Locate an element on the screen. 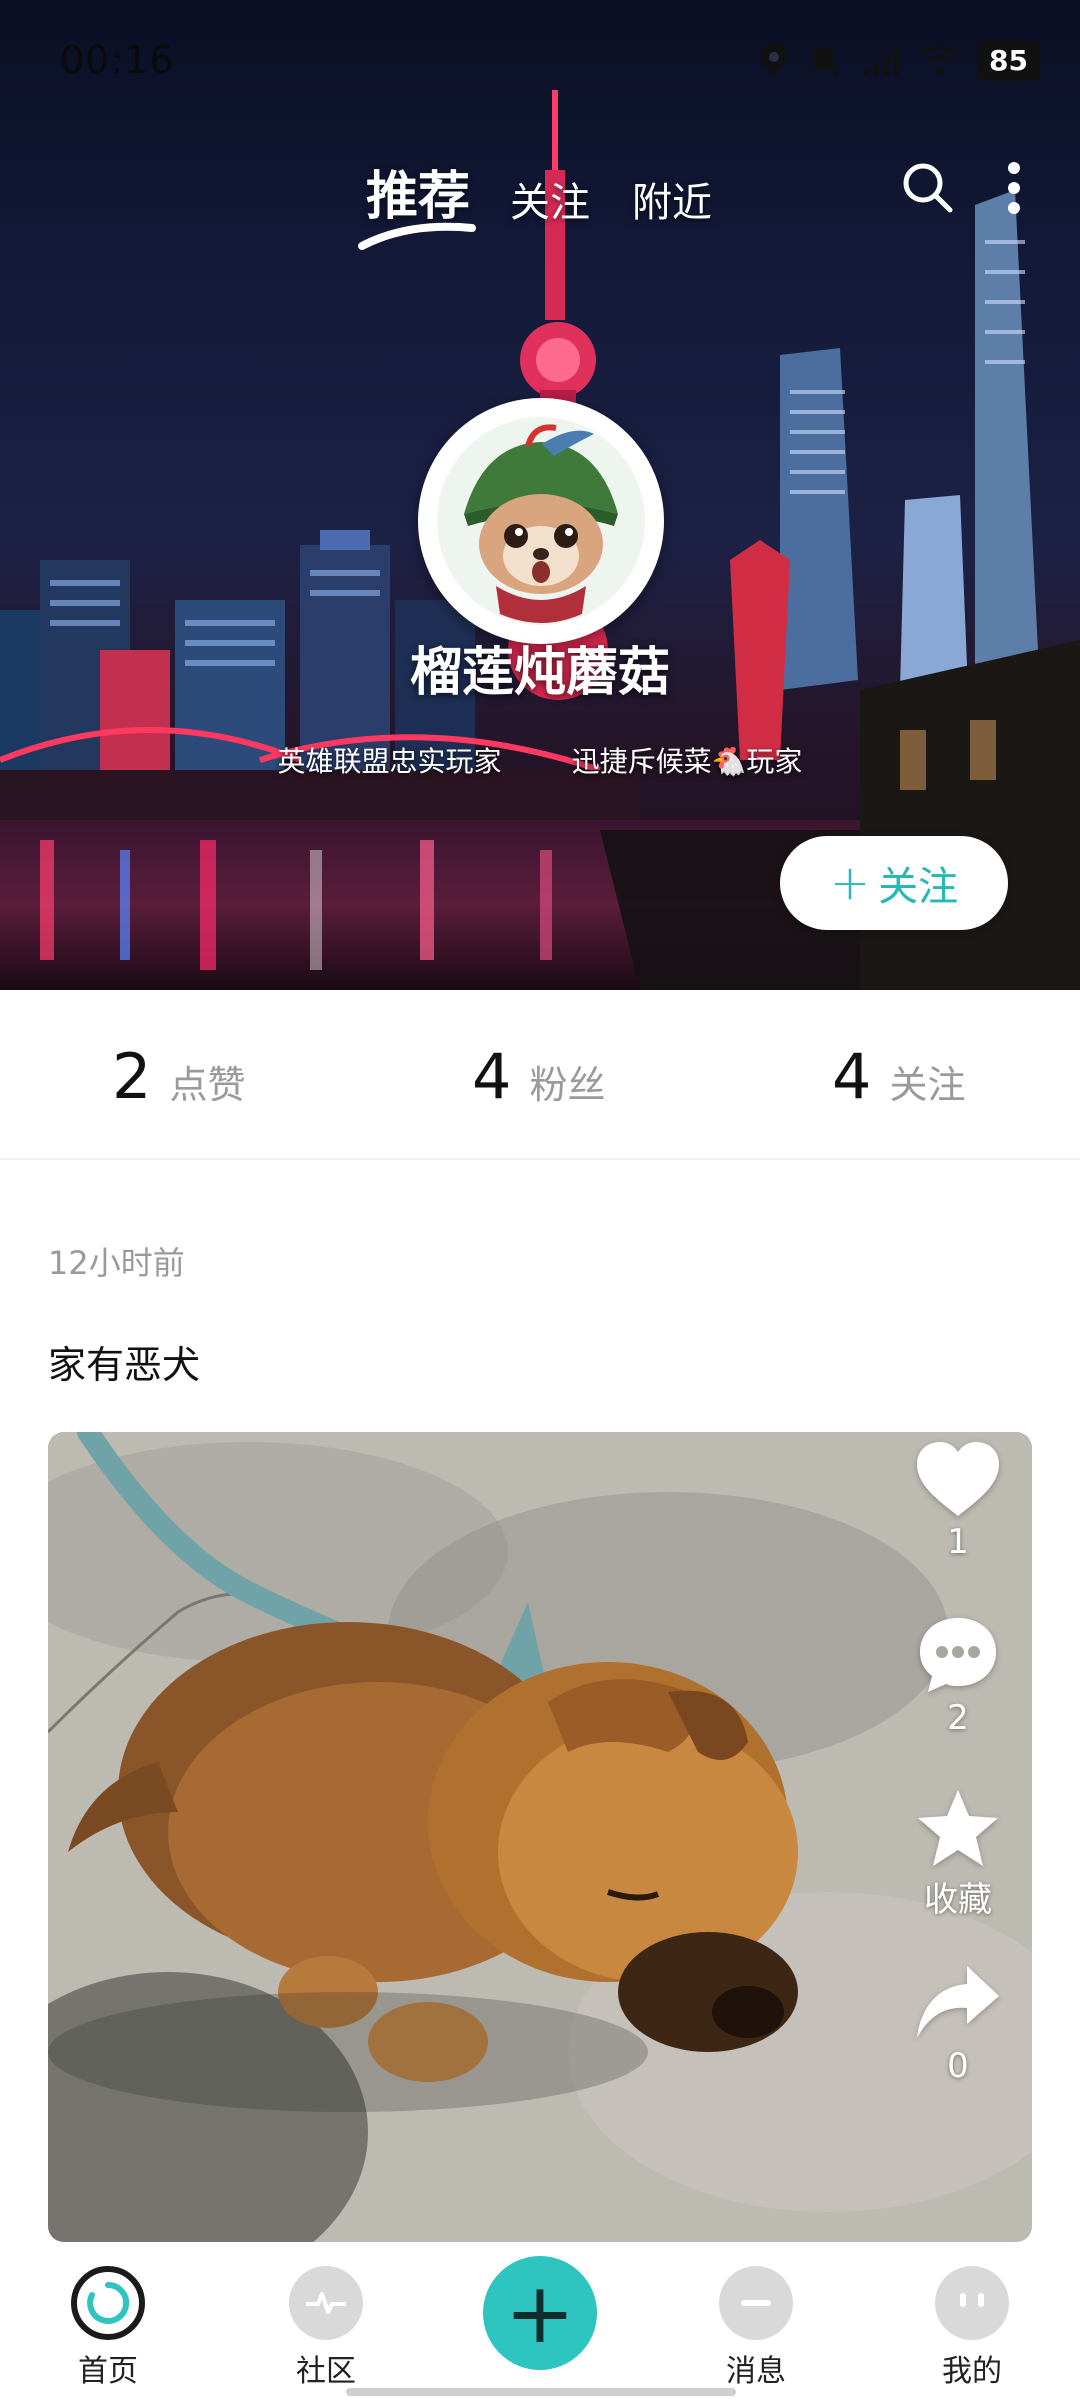 The width and height of the screenshot is (1080, 2400). stat-likes-value: 2 is located at coordinates (132, 1076).